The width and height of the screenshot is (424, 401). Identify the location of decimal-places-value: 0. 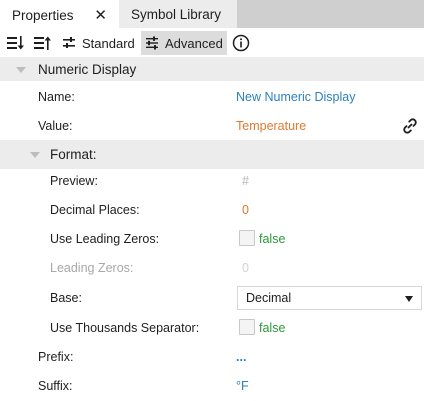
(245, 210).